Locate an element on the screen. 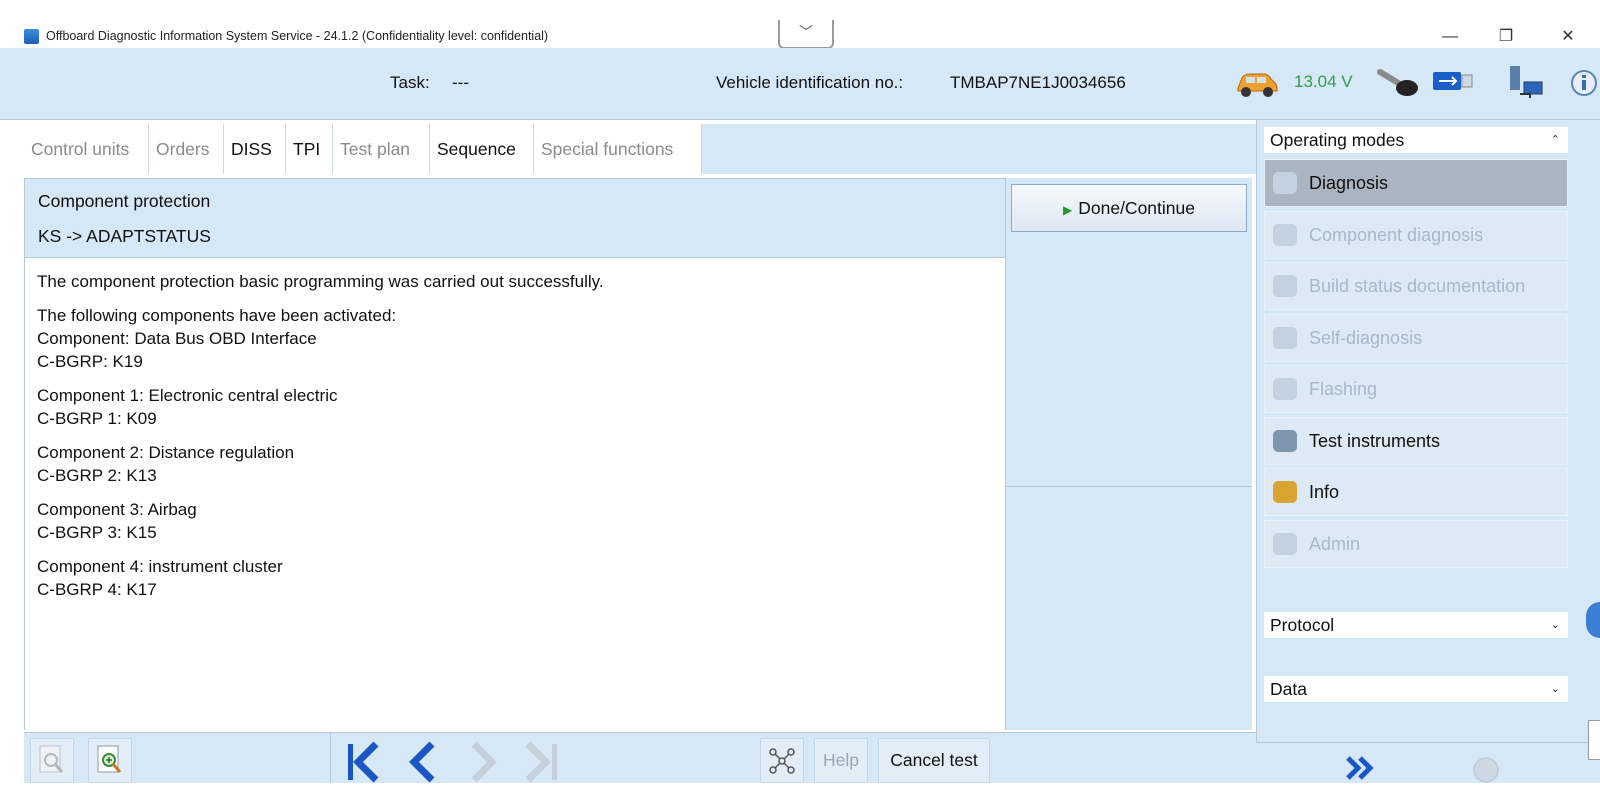  operating-modes-header: Operating modes ⌃ is located at coordinates (1416, 140).